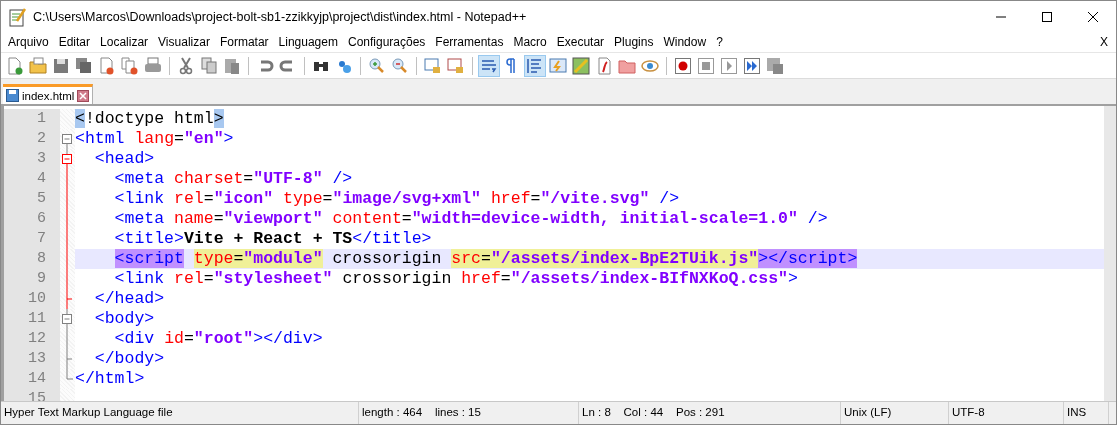  What do you see at coordinates (180, 413) in the screenshot?
I see `status-text: Hyper Text Markup Language file` at bounding box center [180, 413].